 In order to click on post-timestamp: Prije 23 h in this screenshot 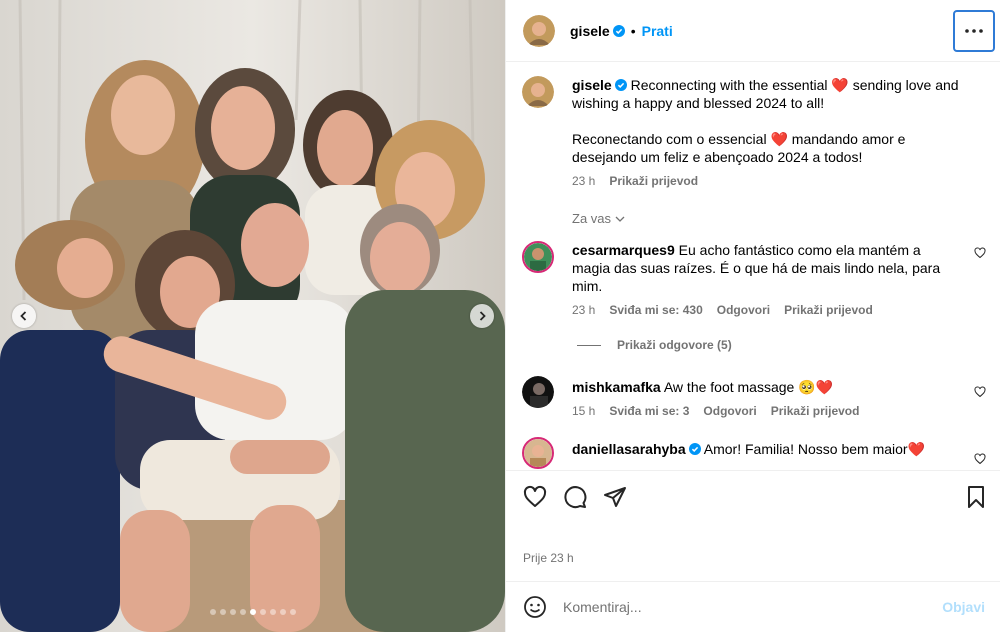, I will do `click(548, 558)`.